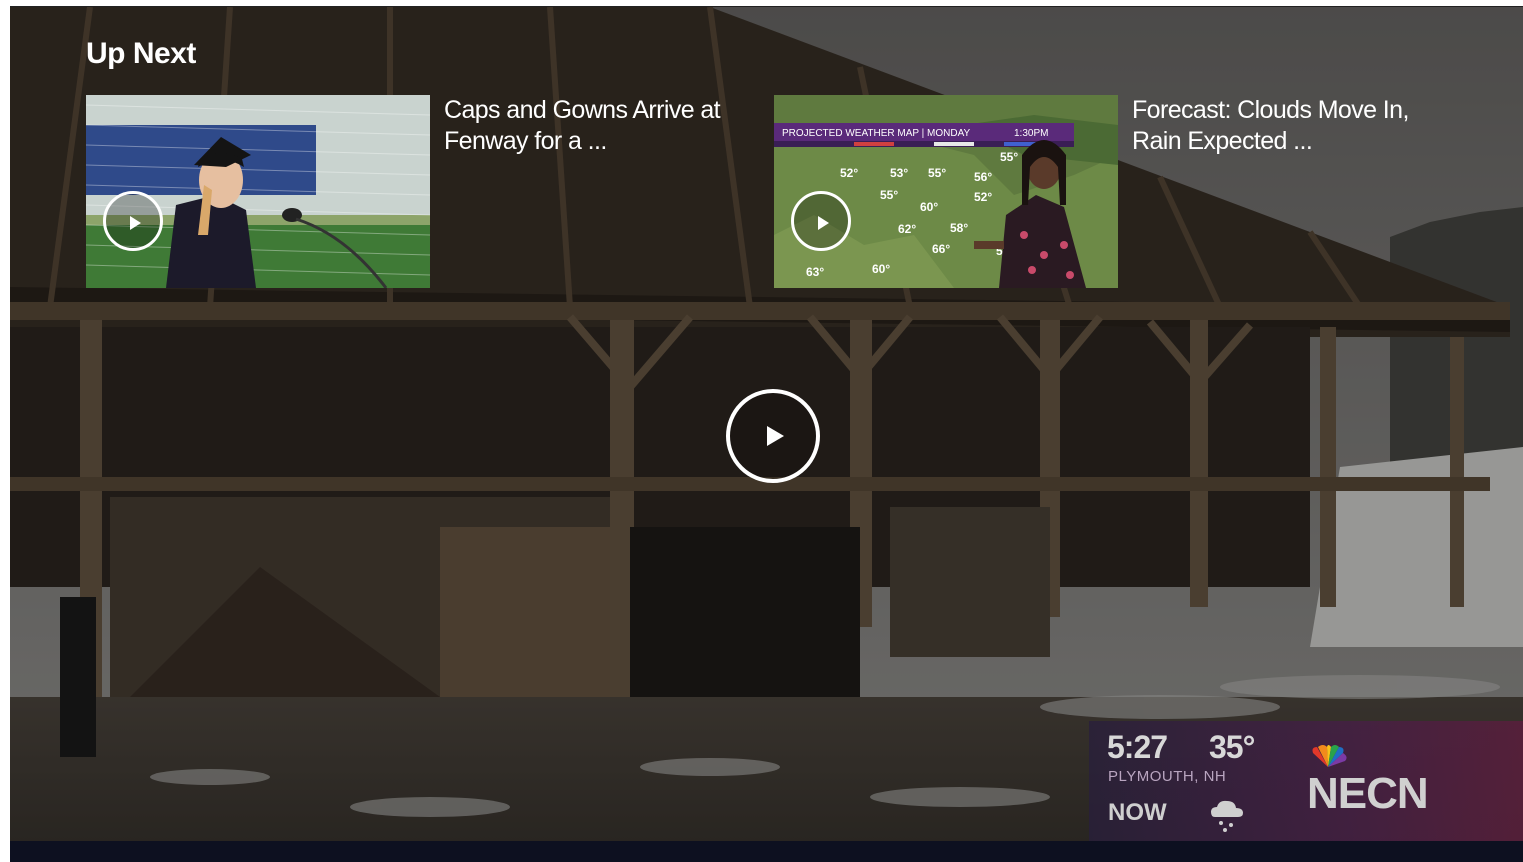 The image size is (1523, 862). What do you see at coordinates (983, 177) in the screenshot?
I see `map-temp: 56°` at bounding box center [983, 177].